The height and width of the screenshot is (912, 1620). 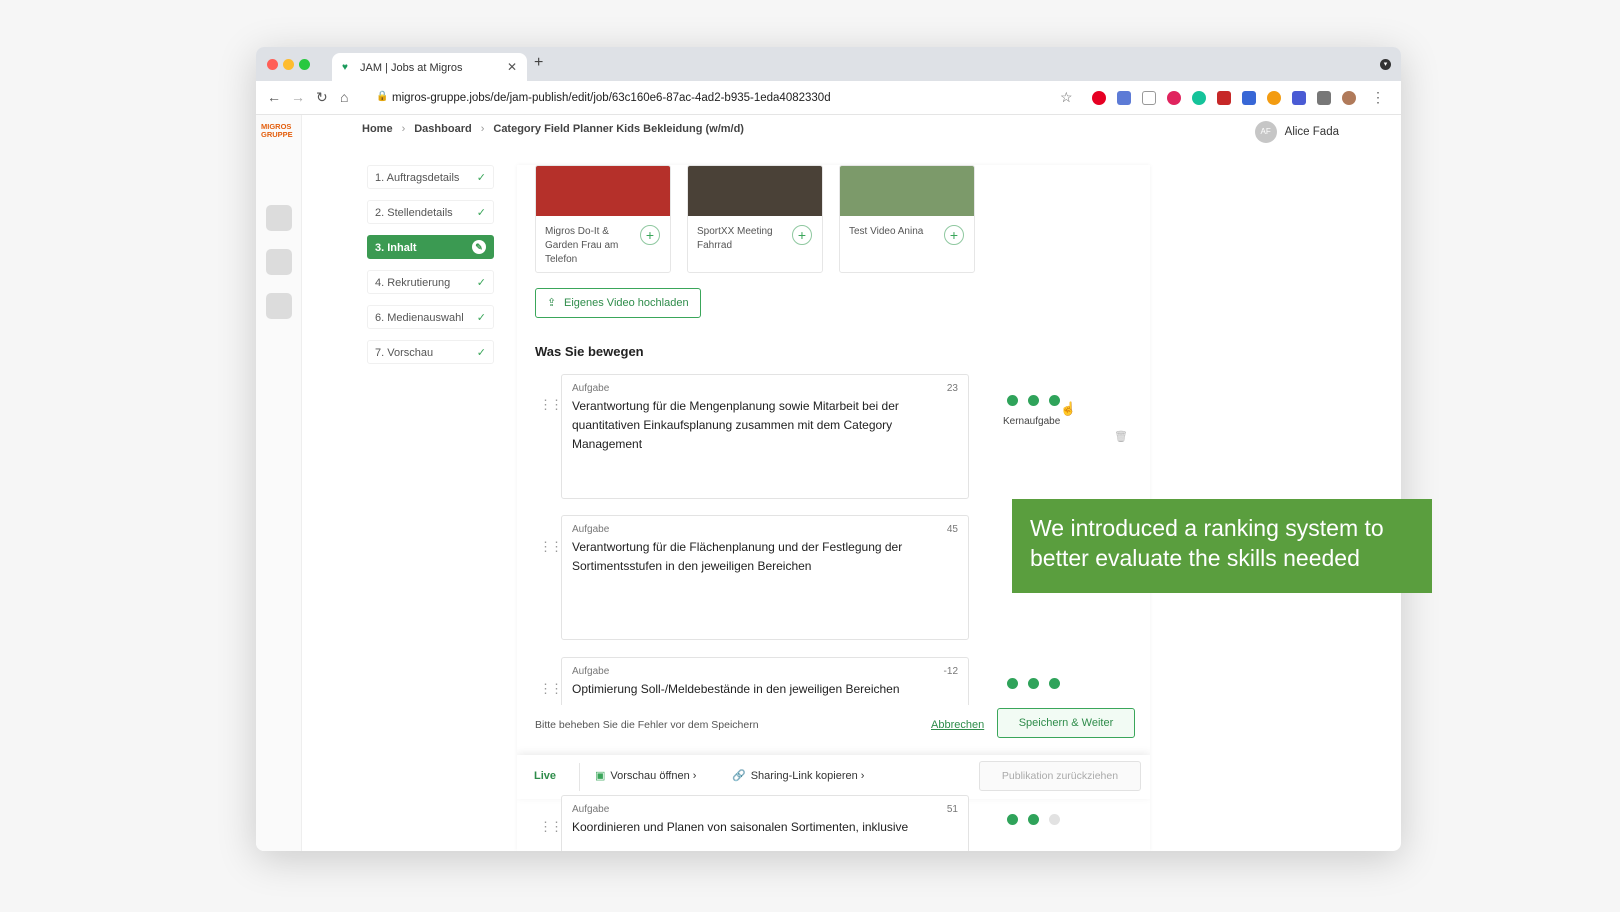 I want to click on ranking-label: Kernaufgabe, so click(x=1032, y=421).